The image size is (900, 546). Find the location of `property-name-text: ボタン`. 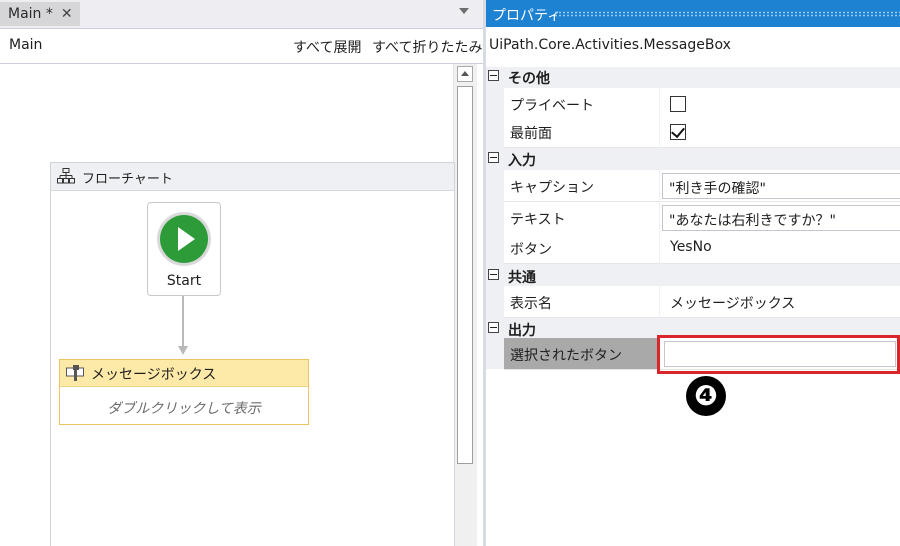

property-name-text: ボタン is located at coordinates (531, 250).